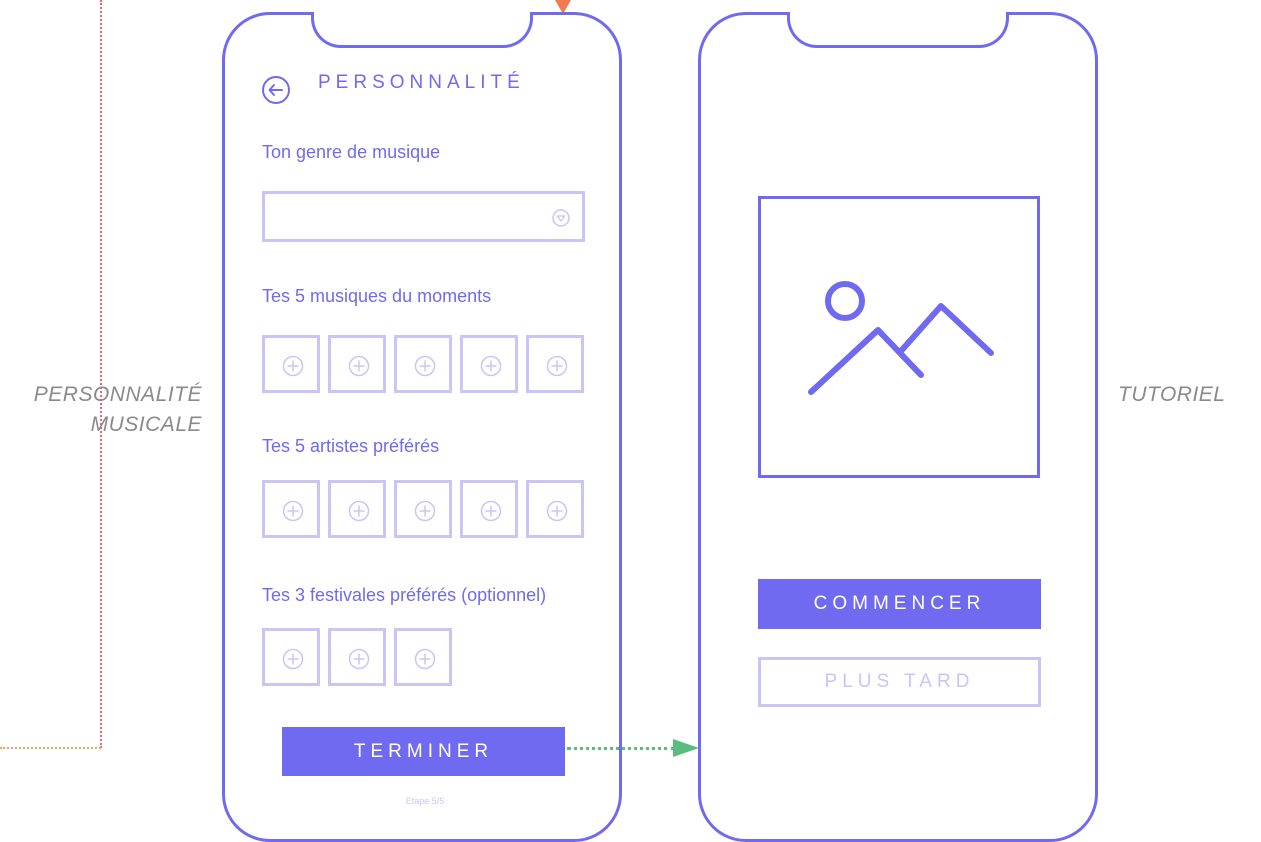  I want to click on festivals-label: Tes 3 festivales préférés (optionnel), so click(404, 595).